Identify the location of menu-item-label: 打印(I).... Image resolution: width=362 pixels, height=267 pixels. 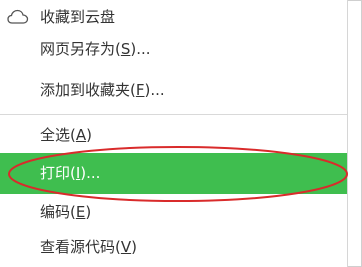
(70, 173).